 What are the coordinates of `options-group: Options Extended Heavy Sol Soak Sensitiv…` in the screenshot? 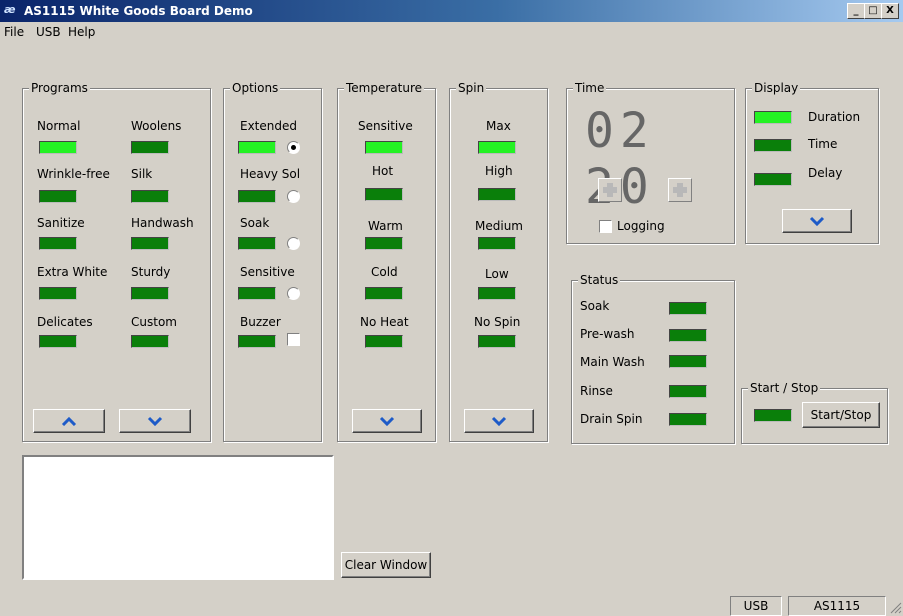 It's located at (272, 261).